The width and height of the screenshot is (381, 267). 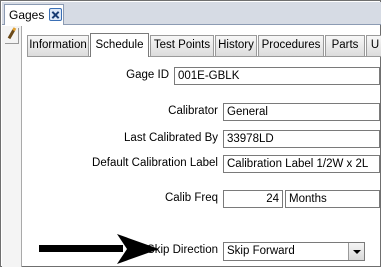 I want to click on skip-direction-select: Skip Forward, so click(x=294, y=251).